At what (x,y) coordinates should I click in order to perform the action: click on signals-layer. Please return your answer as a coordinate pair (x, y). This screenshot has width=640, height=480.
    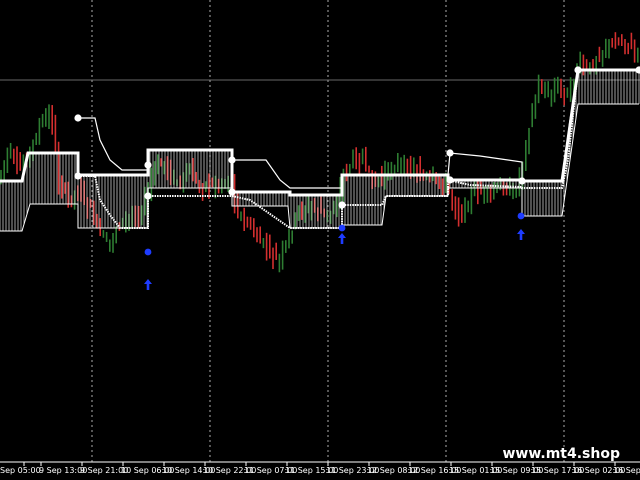
    Looking at the image, I should click on (334, 251).